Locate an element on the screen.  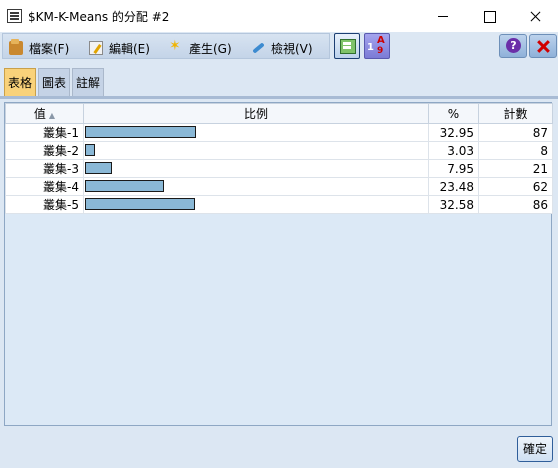
header-proportion: 比例 is located at coordinates (256, 113).